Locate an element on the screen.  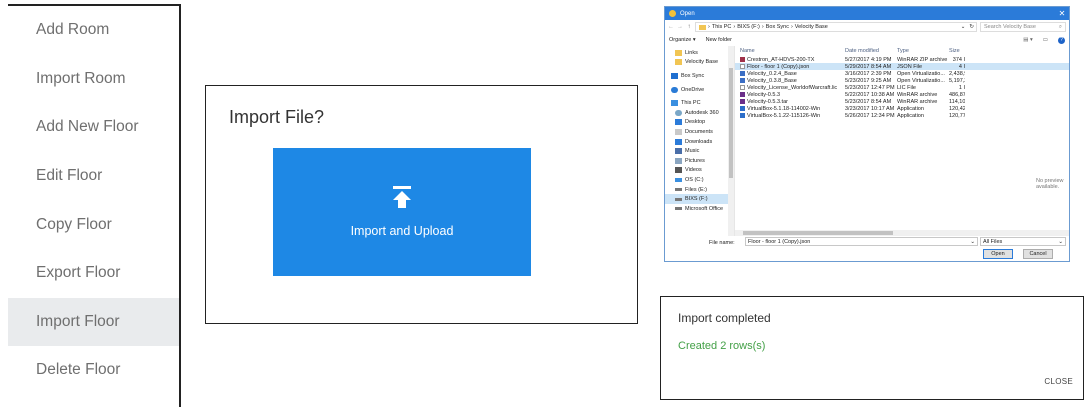
close-button: CLOSE is located at coordinates (1058, 381).